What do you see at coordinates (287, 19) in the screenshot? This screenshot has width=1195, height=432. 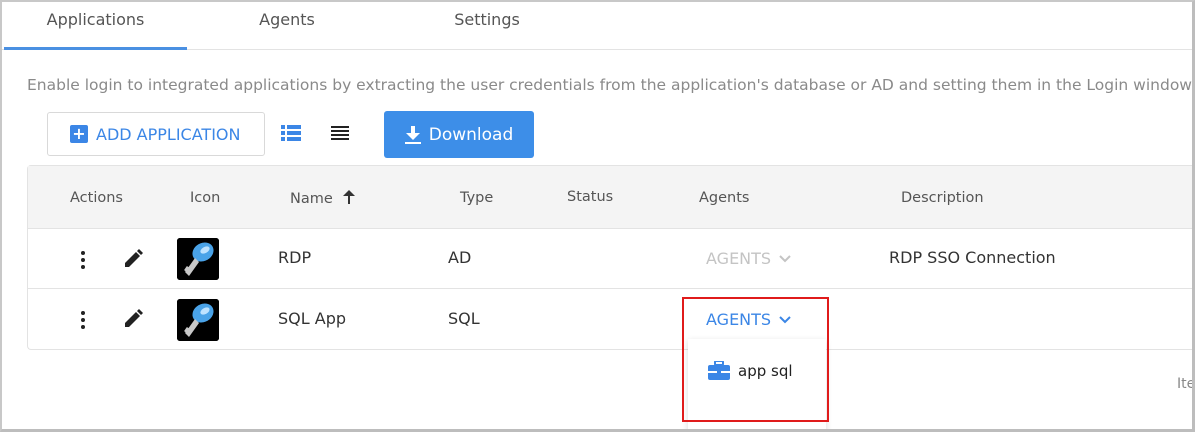 I see `tab-label: Agents` at bounding box center [287, 19].